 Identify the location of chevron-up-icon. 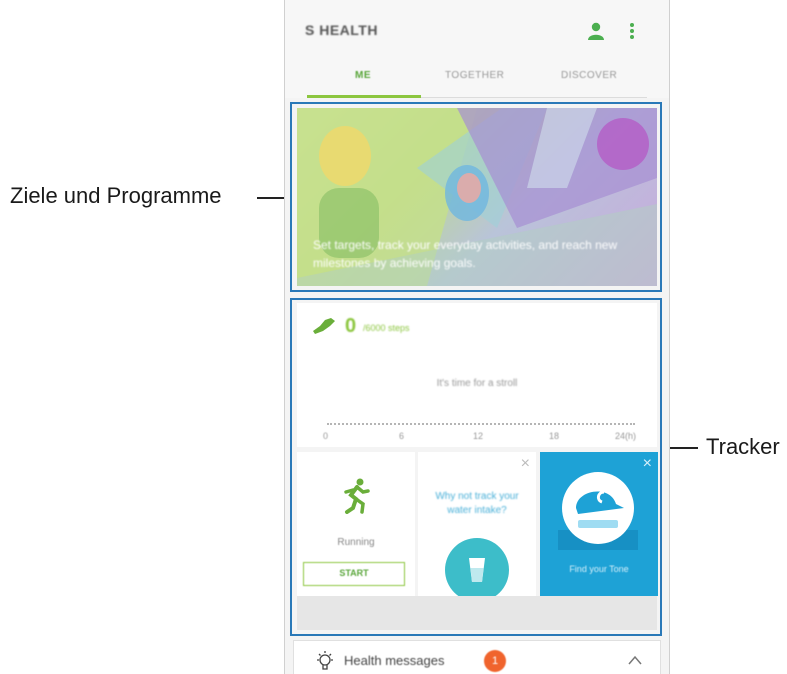
(635, 660).